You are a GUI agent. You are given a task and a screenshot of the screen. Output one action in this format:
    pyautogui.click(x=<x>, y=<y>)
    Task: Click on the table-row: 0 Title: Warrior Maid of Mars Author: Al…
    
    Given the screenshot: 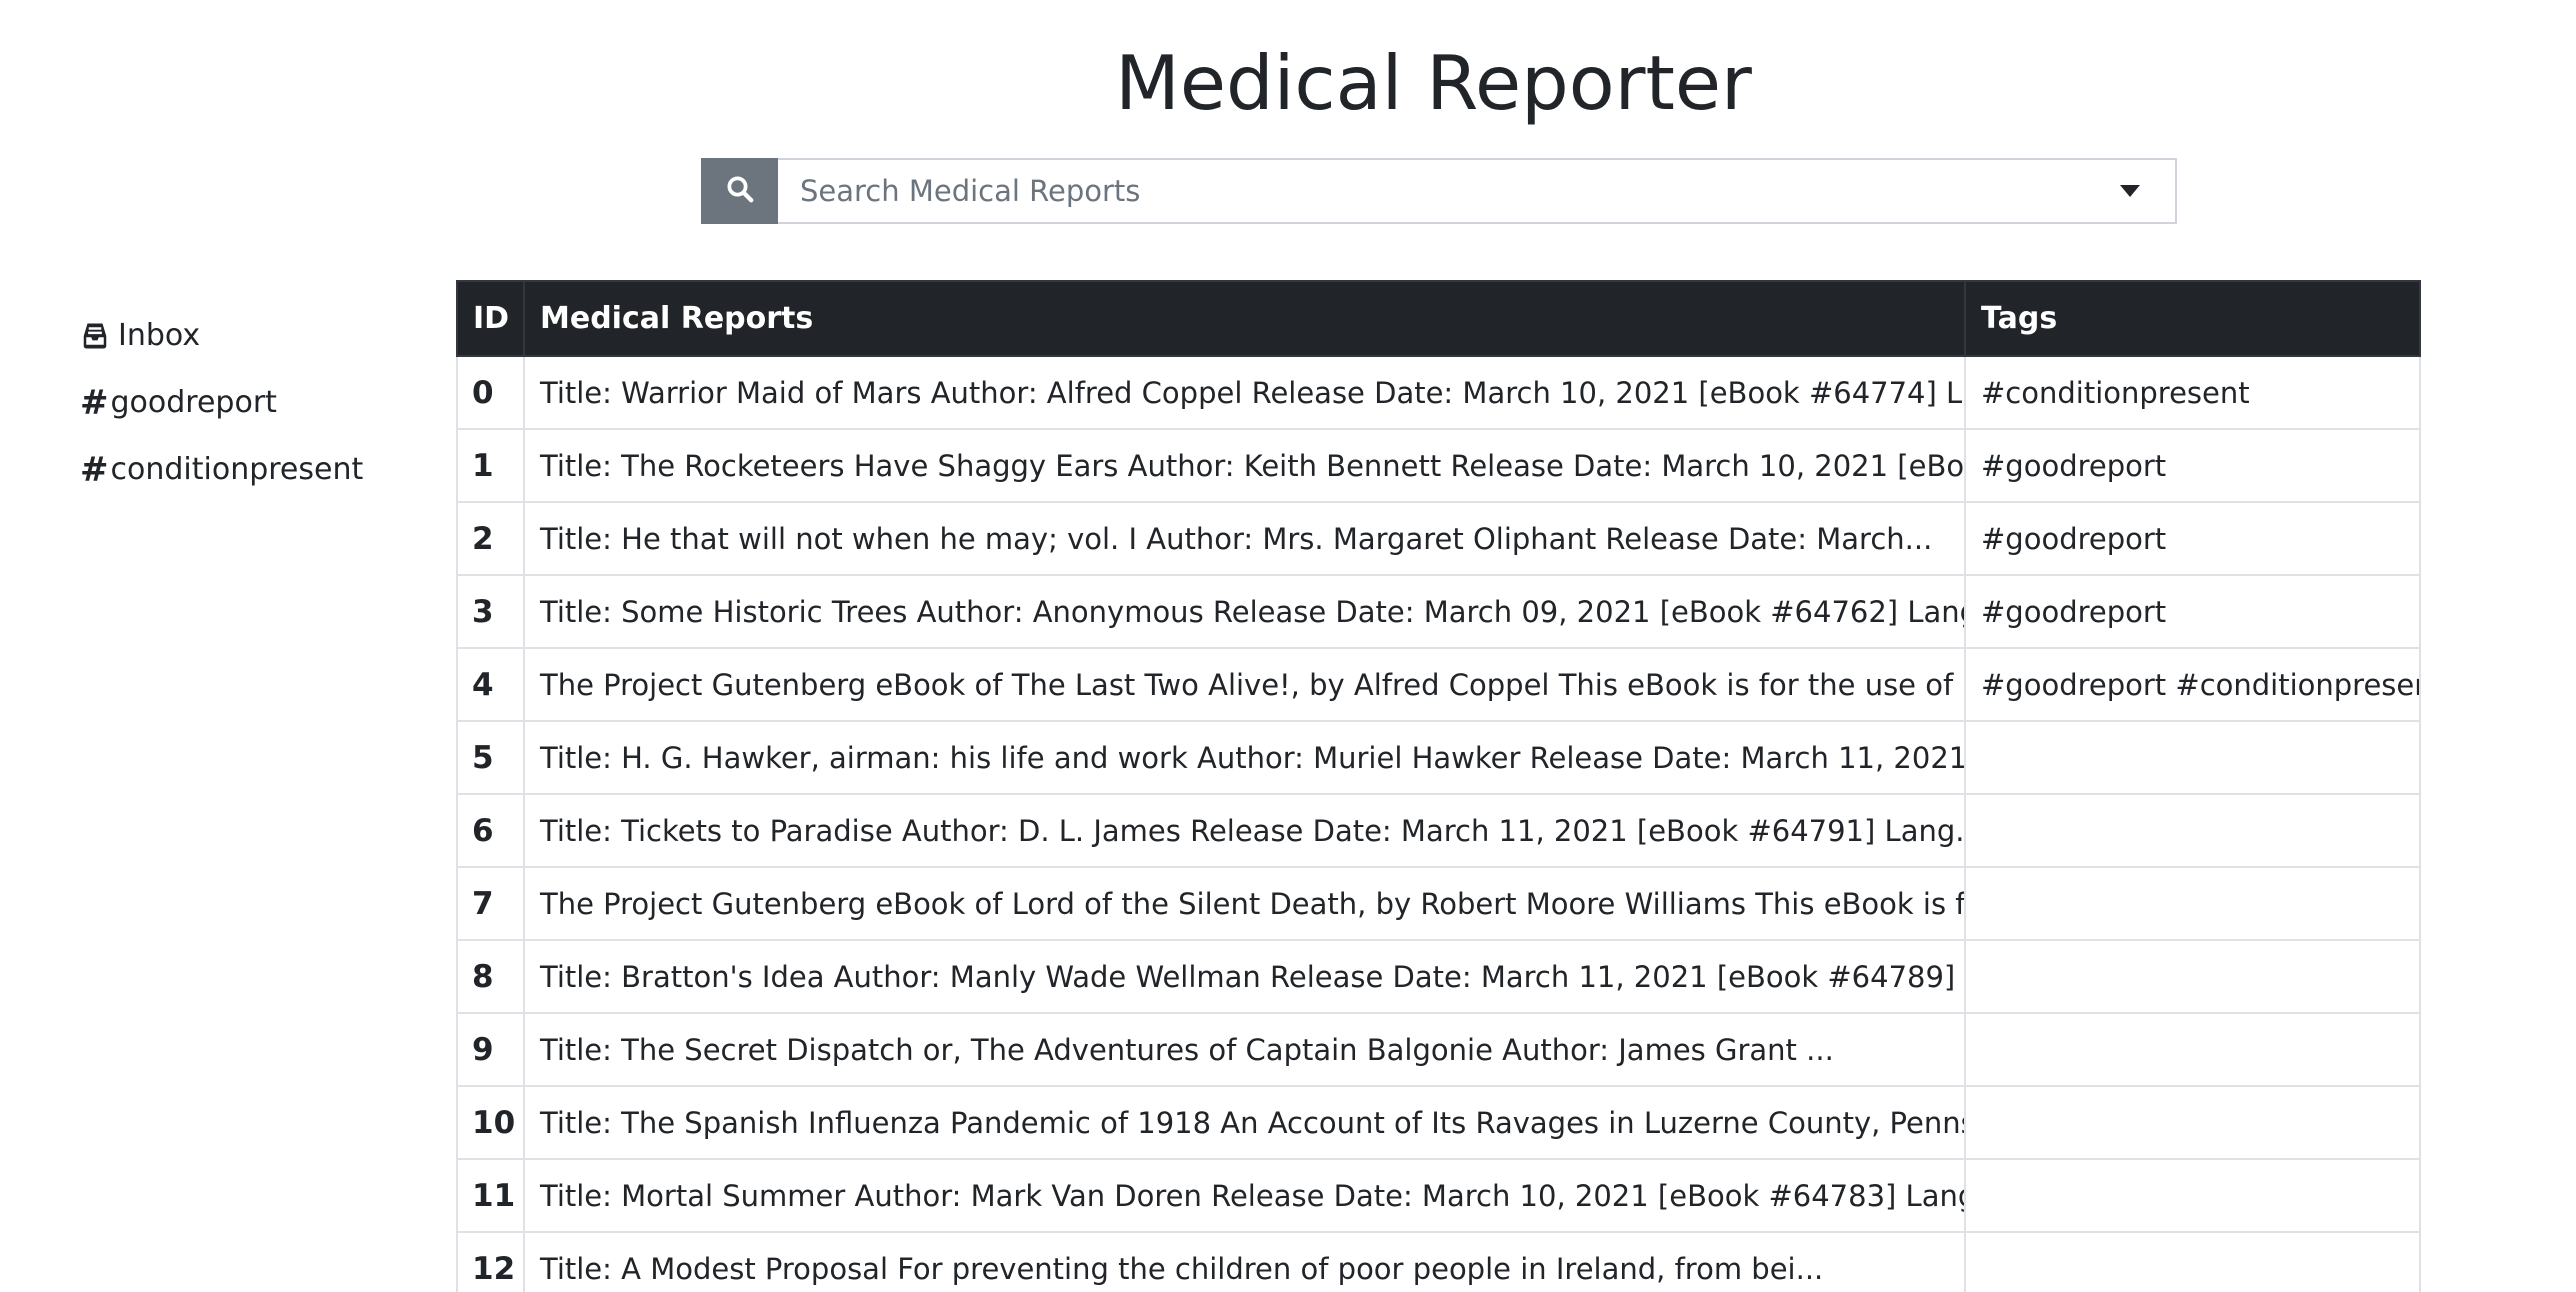 What is the action you would take?
    pyautogui.click(x=1438, y=392)
    